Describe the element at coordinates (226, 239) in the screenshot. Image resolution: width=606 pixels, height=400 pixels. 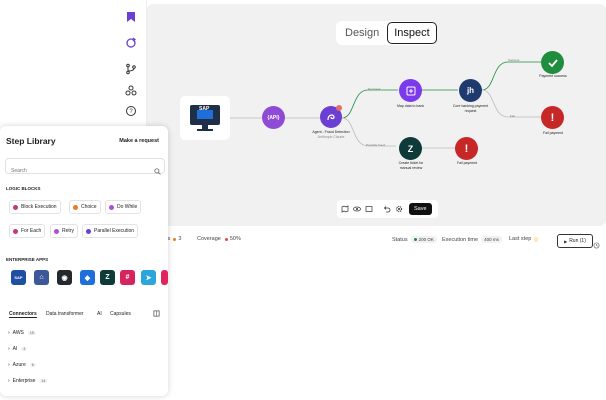
I see `coverage-dot` at that location.